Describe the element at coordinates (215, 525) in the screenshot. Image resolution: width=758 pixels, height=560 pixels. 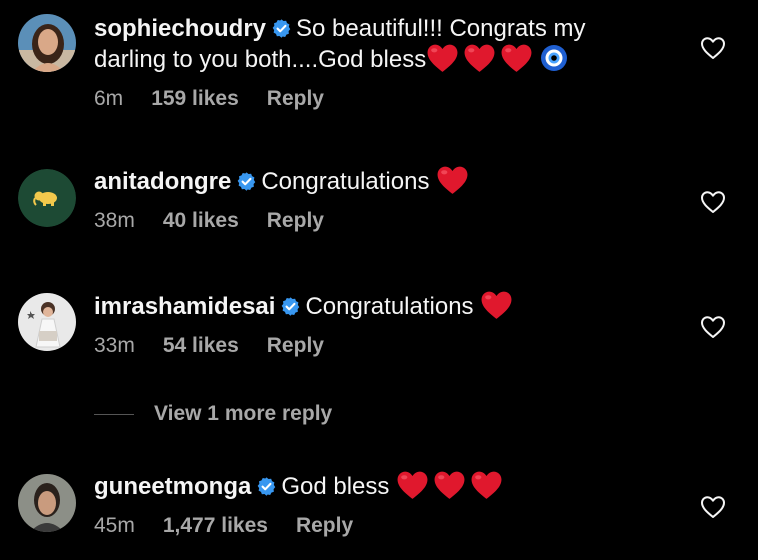
I see `likes-count: 1,477 likes` at that location.